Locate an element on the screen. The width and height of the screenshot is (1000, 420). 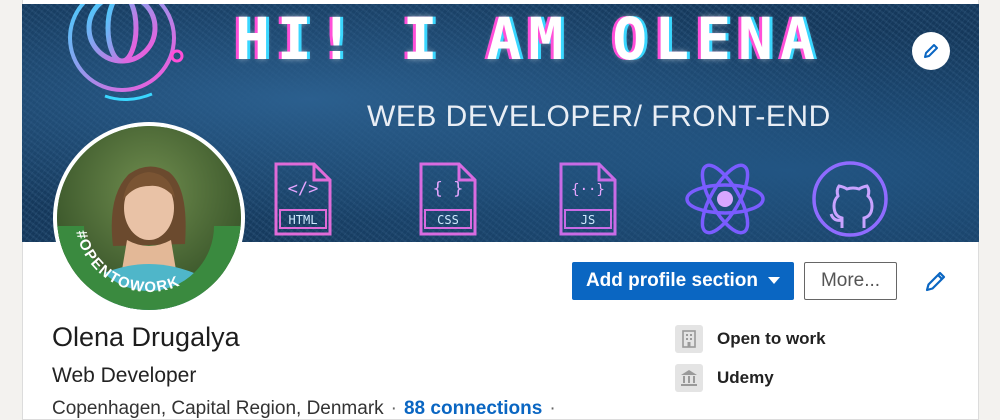
side-item-label: Udemy is located at coordinates (745, 377).